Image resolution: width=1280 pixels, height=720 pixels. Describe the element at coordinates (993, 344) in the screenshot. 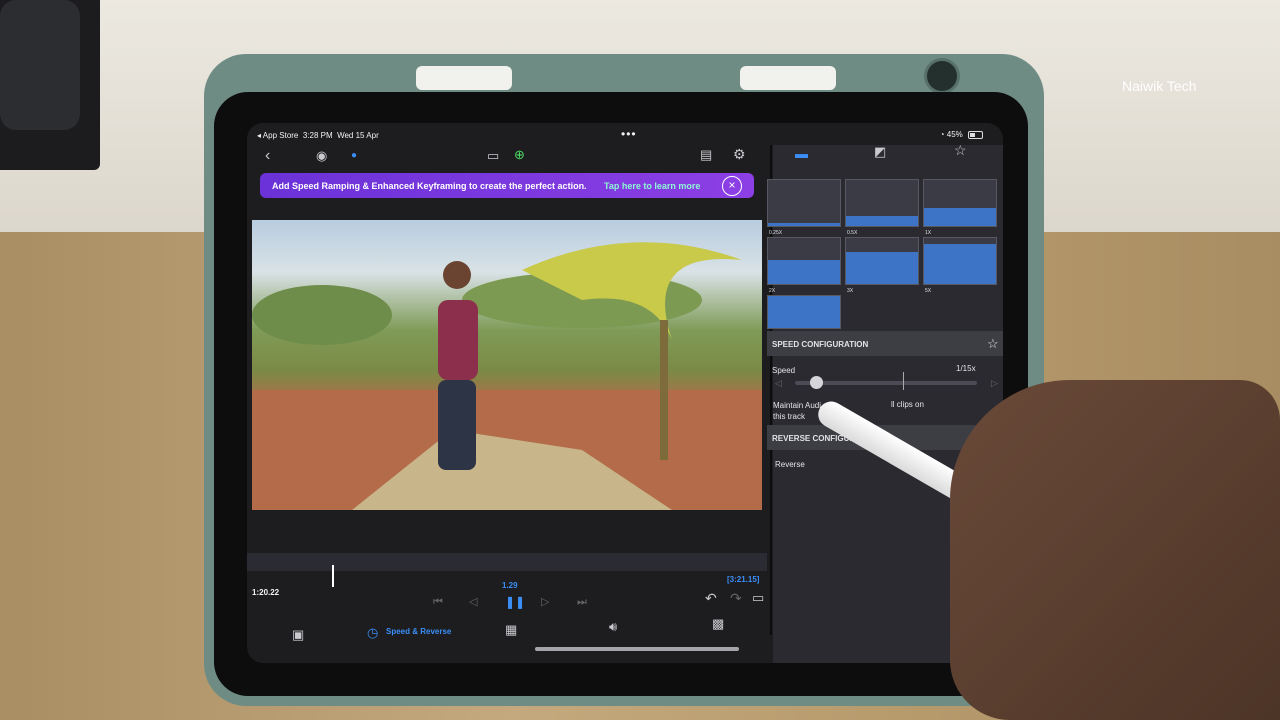

I see `favorite-star-icon: ☆` at that location.